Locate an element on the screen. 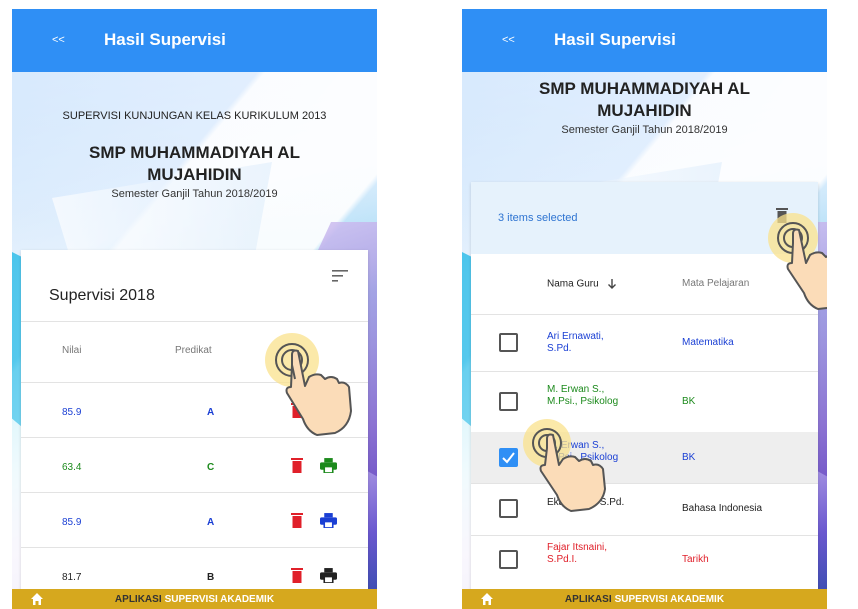 The width and height of the screenshot is (858, 609). cell-mata-pelajaran: Tarikh is located at coordinates (695, 559).